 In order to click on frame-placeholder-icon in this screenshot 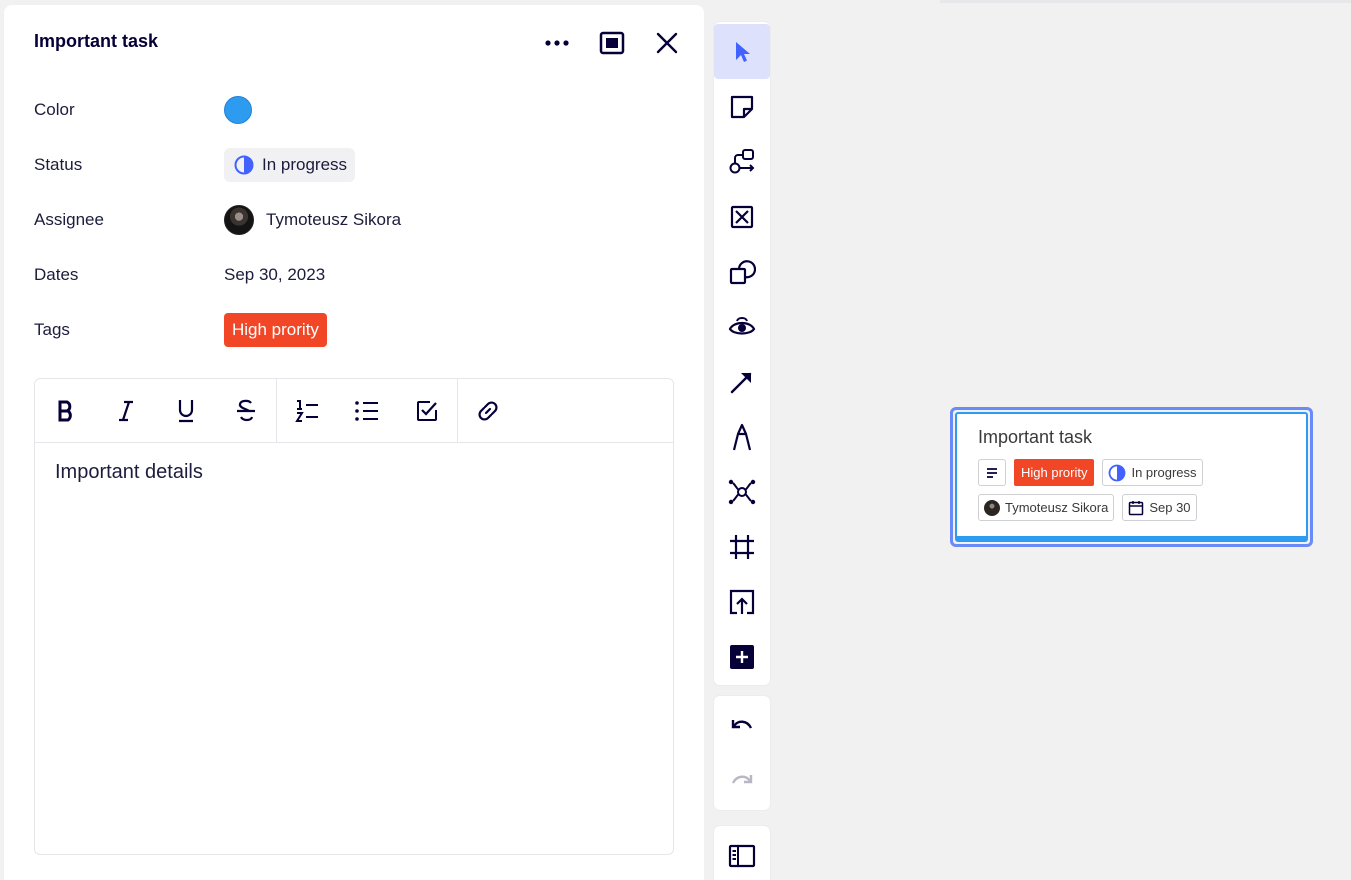, I will do `click(742, 216)`.